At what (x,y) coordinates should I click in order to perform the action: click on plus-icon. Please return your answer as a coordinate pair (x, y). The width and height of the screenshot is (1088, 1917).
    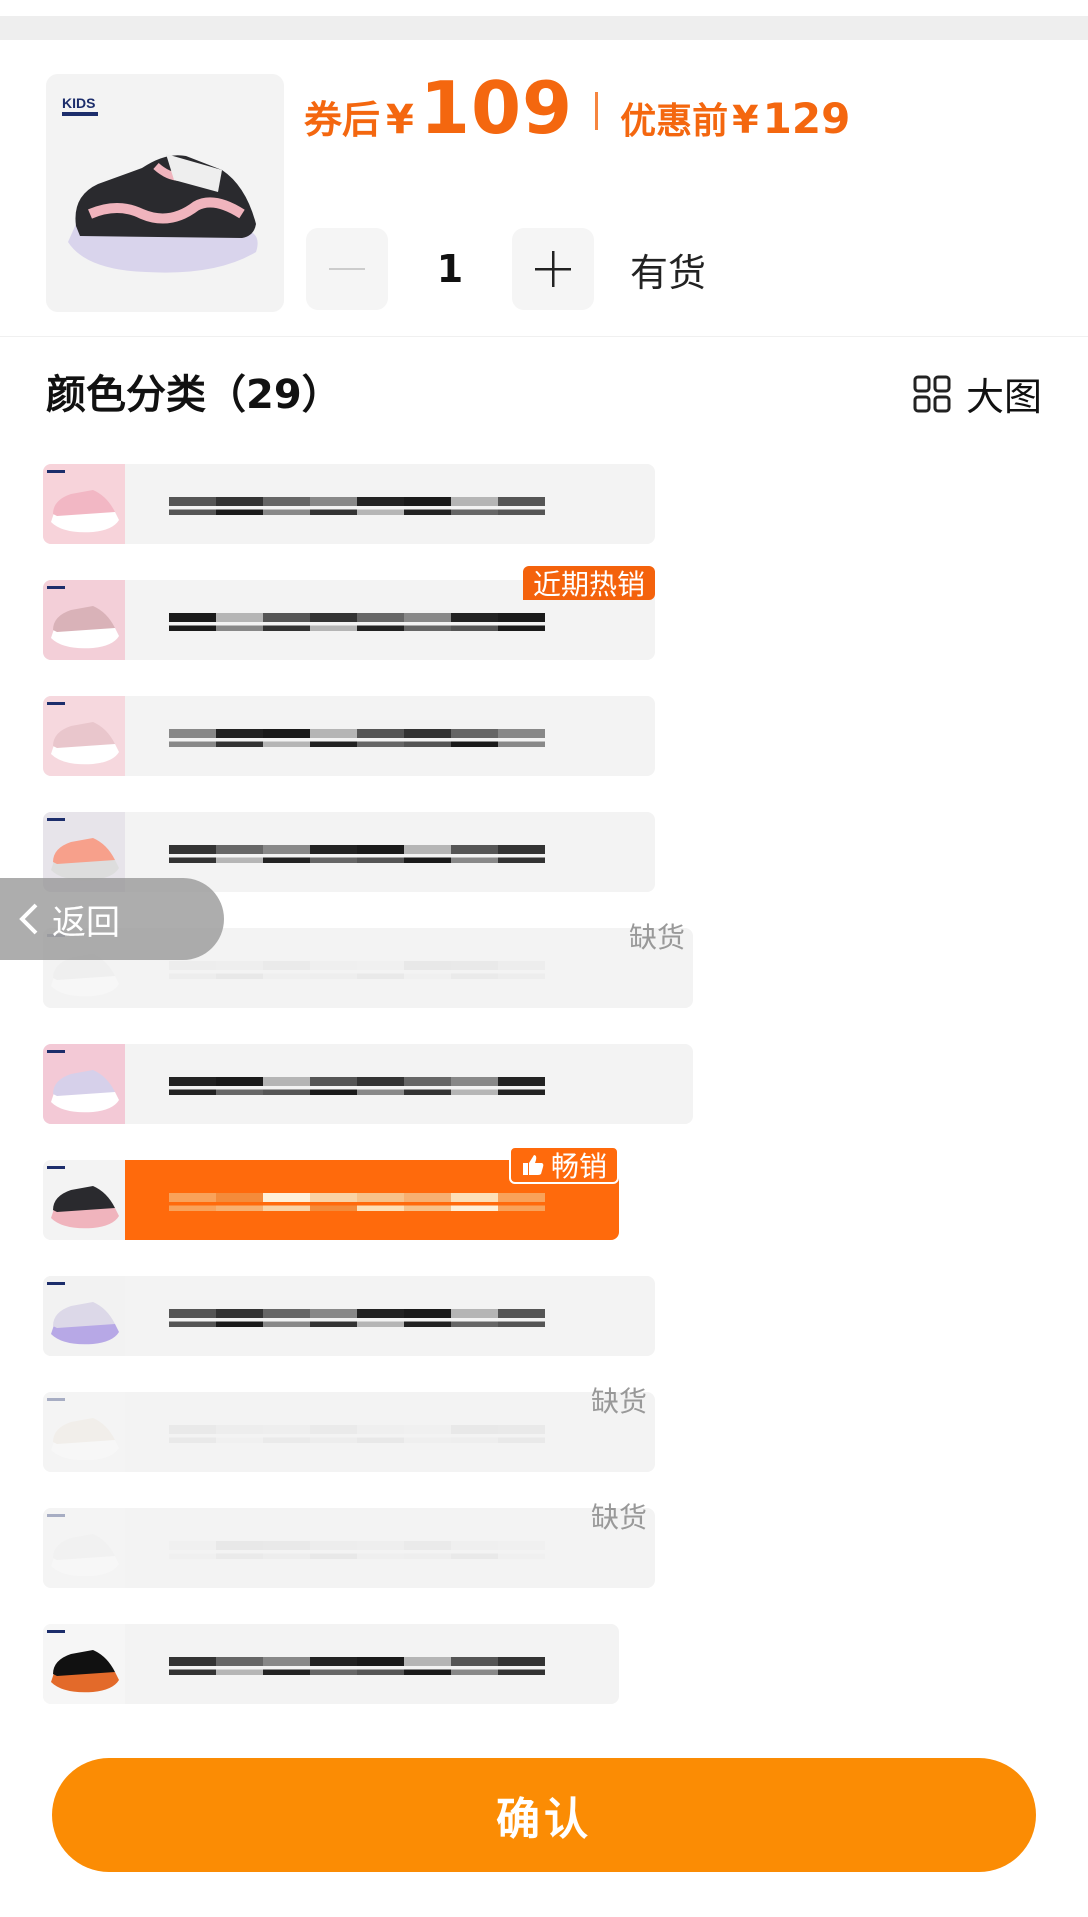
    Looking at the image, I should click on (553, 269).